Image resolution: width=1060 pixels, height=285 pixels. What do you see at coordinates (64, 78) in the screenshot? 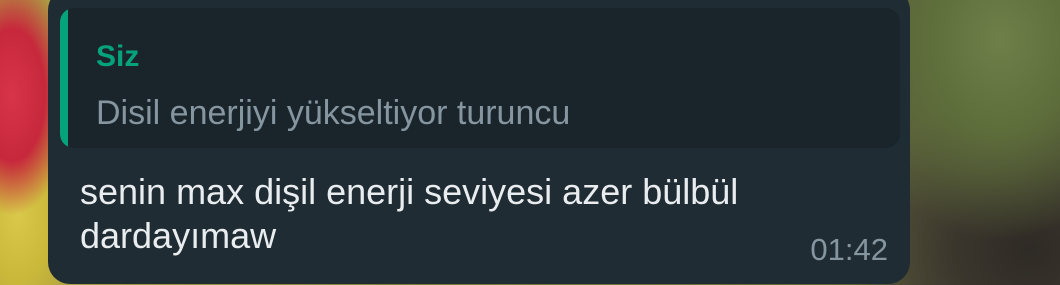
I see `quote-accent-bar` at bounding box center [64, 78].